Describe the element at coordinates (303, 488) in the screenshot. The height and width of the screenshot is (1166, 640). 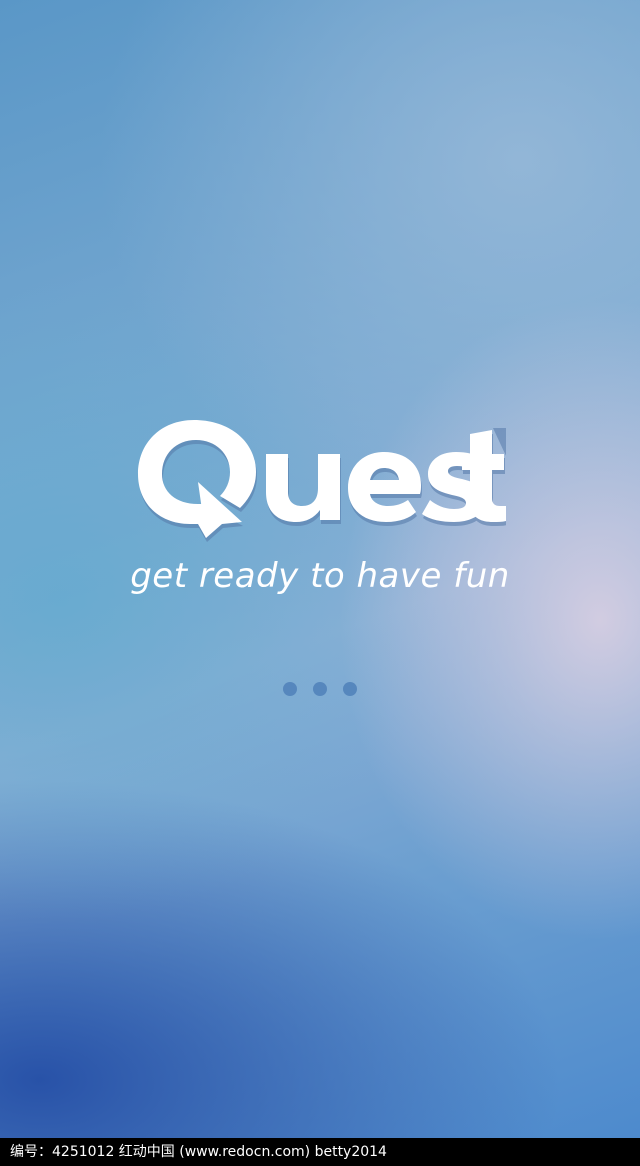
I see `logo-letter-u` at that location.